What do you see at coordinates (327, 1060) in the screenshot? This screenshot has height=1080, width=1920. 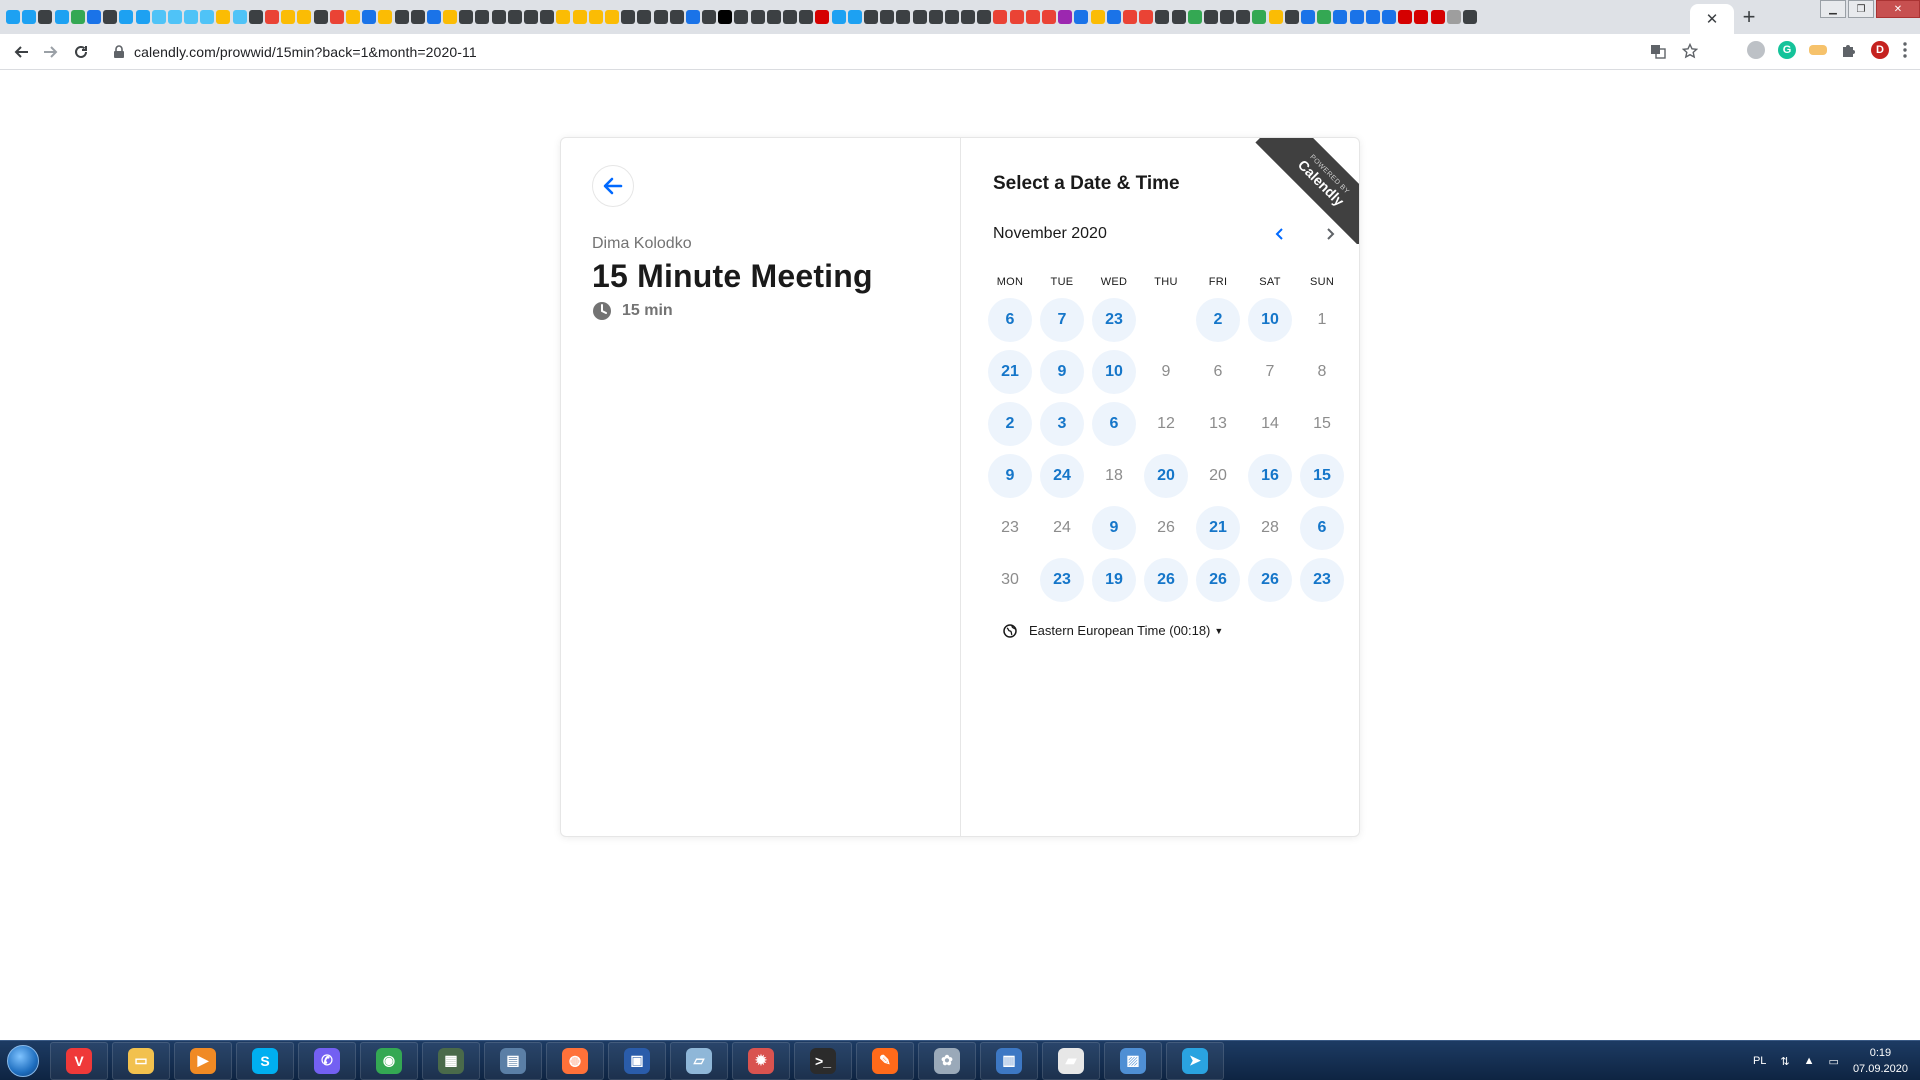 I see `taskbar-viber-button: ✆` at bounding box center [327, 1060].